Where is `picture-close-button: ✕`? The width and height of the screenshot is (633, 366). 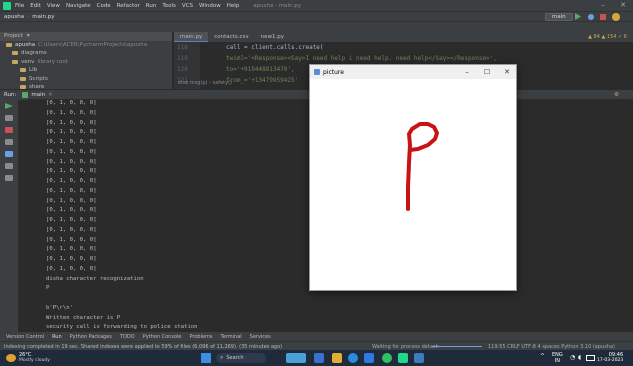
picture-close-button: ✕ is located at coordinates (507, 72).